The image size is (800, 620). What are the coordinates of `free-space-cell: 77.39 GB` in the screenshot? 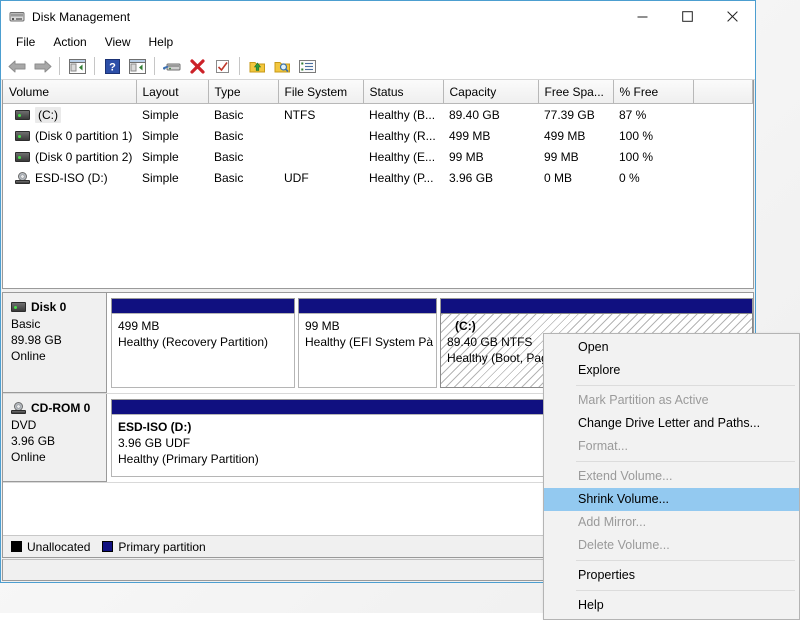 It's located at (575, 115).